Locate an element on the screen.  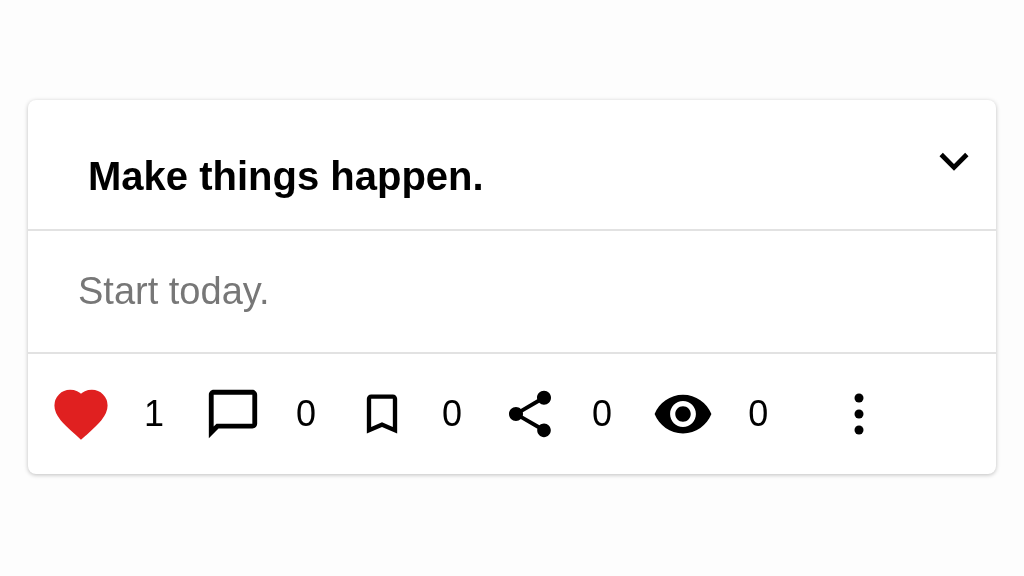
post-title: Make things happen. is located at coordinates (286, 176).